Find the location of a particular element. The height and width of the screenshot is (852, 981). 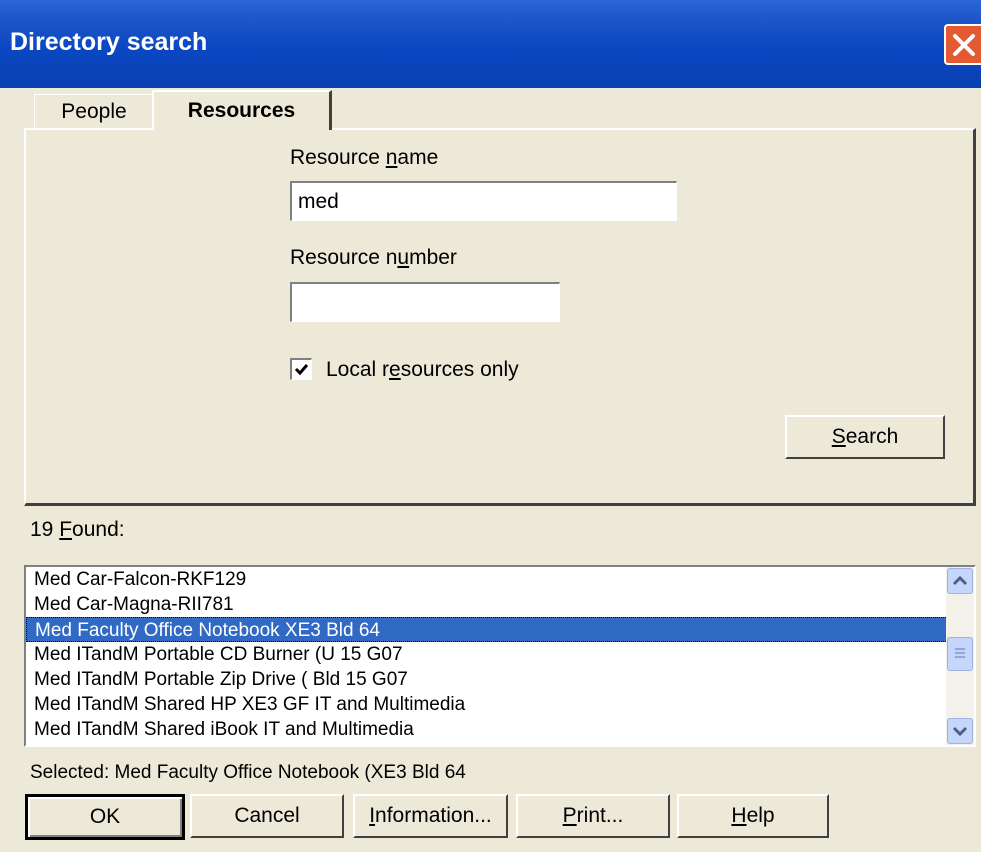

cancel-button: Cancel is located at coordinates (267, 816).